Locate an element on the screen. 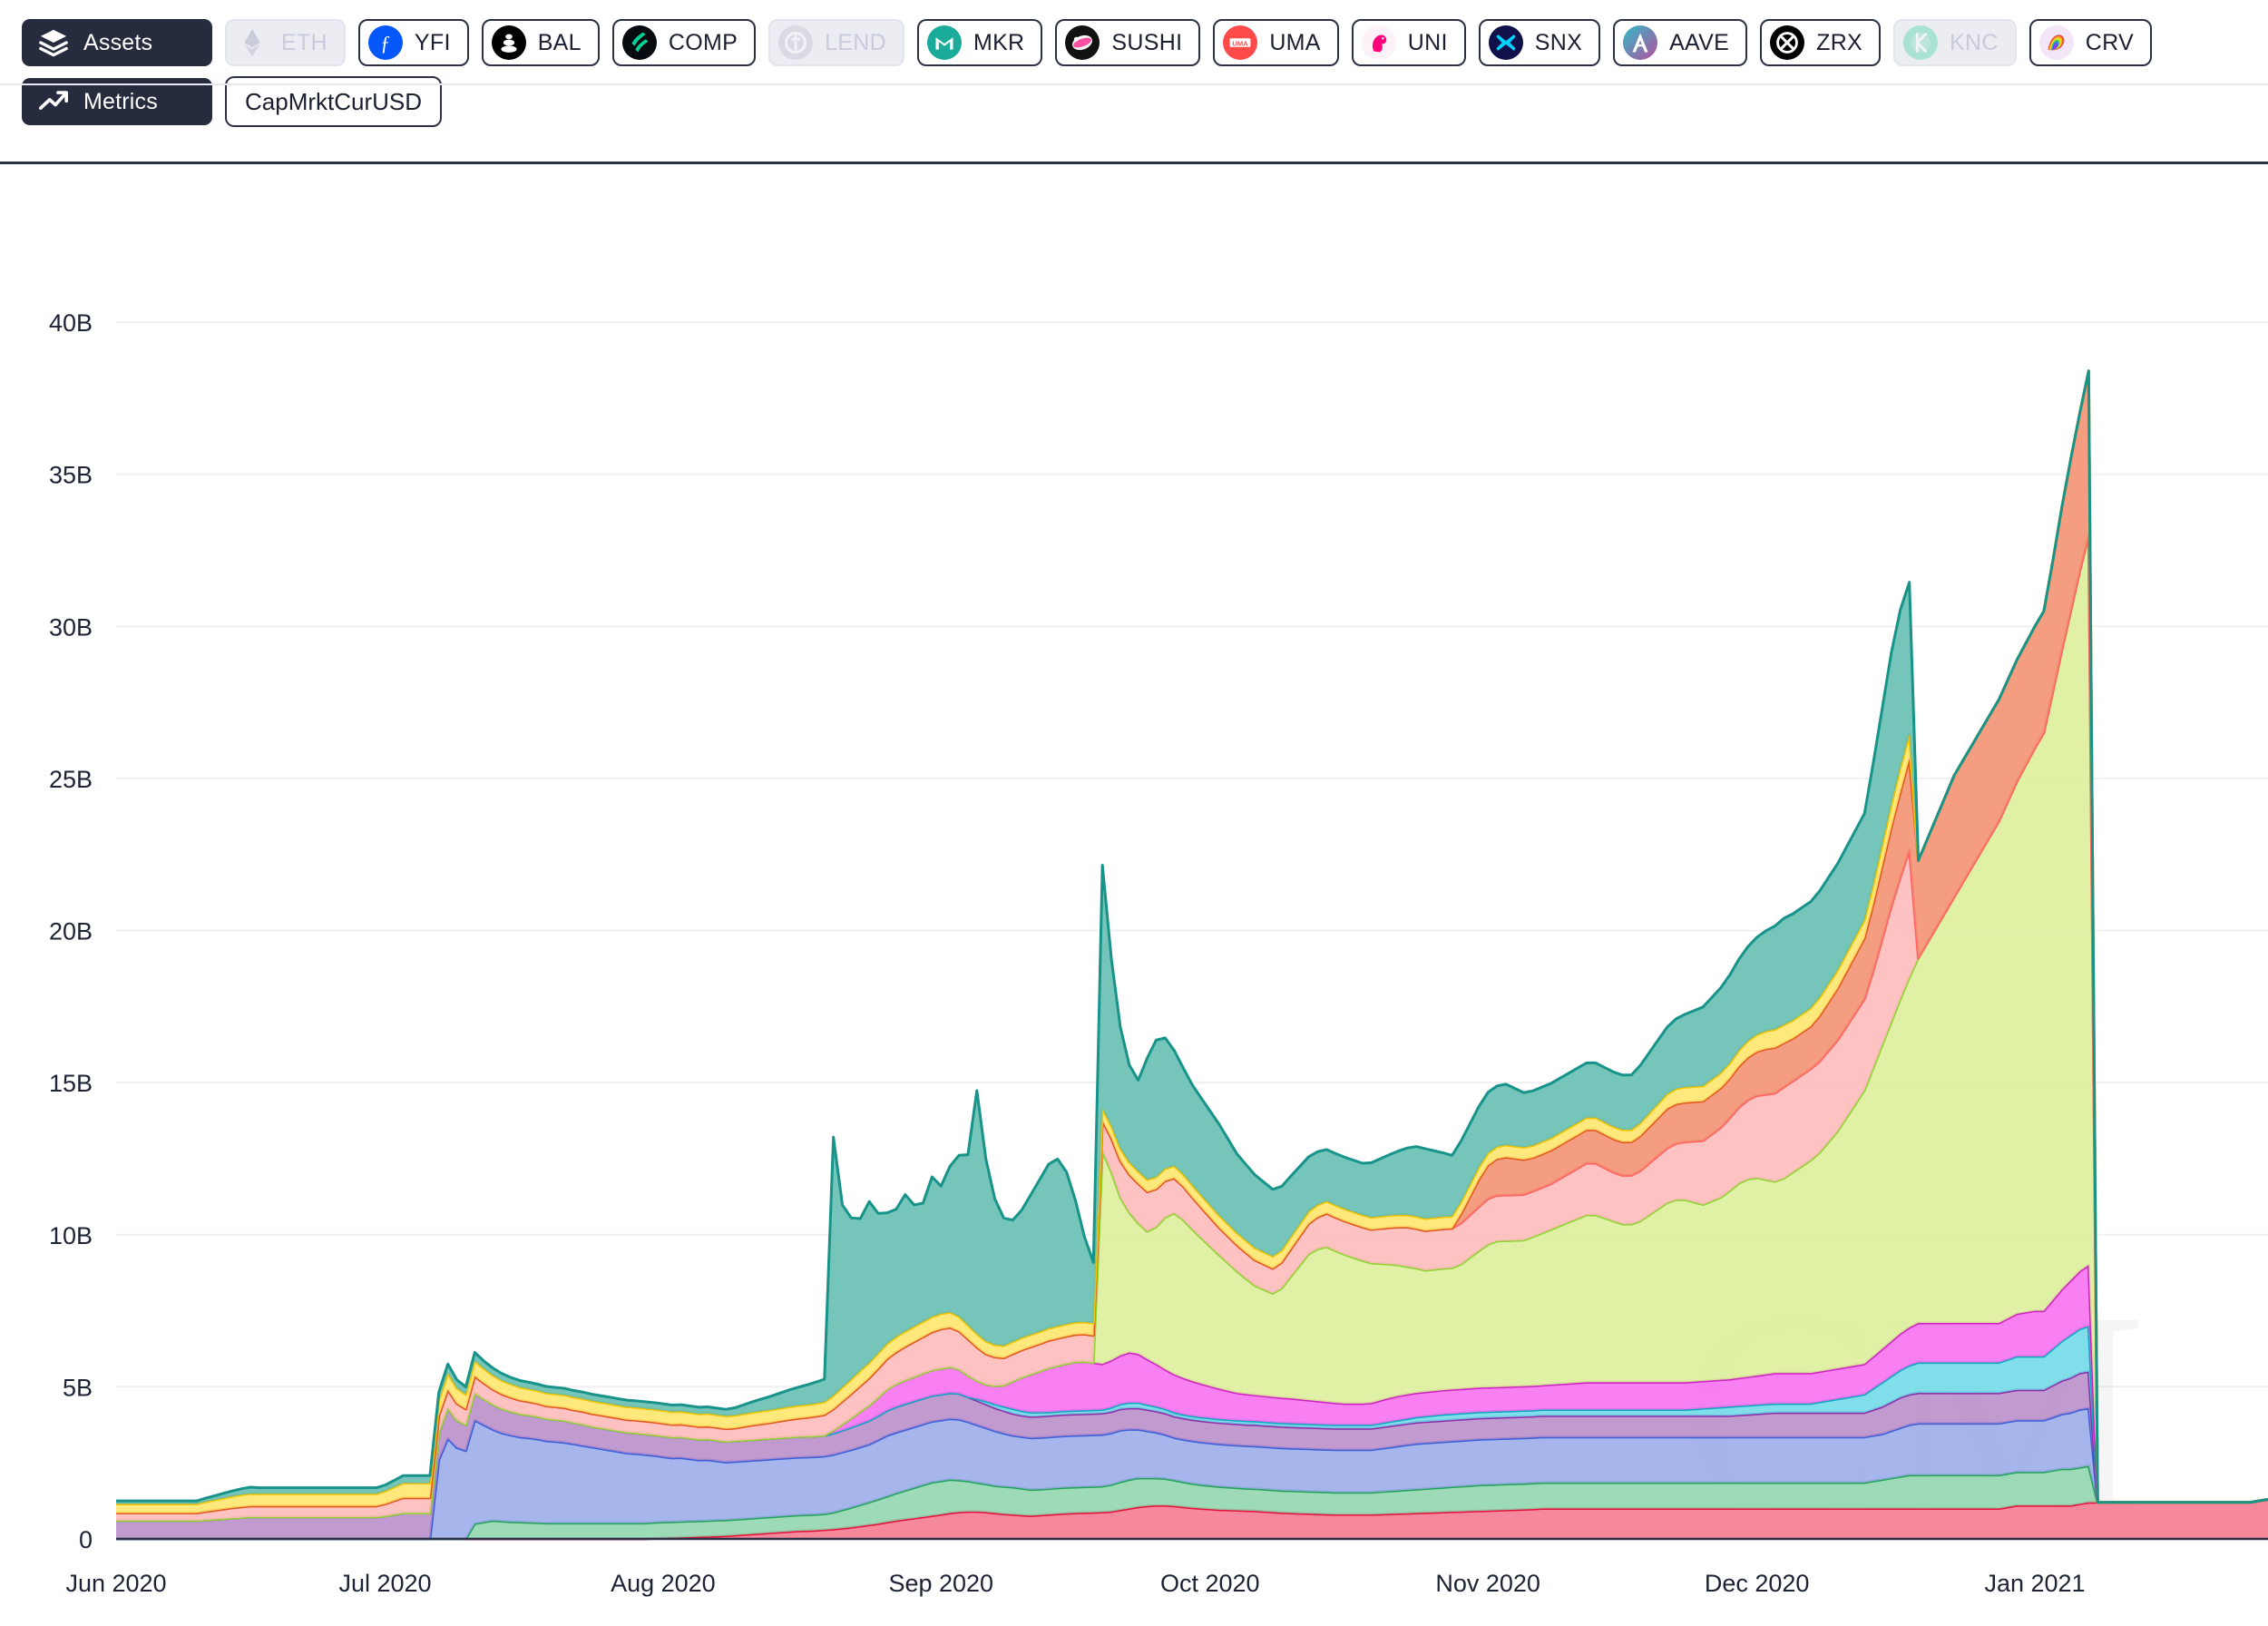 This screenshot has height=1626, width=2268. asset-label-knc: KNC is located at coordinates (1974, 42).